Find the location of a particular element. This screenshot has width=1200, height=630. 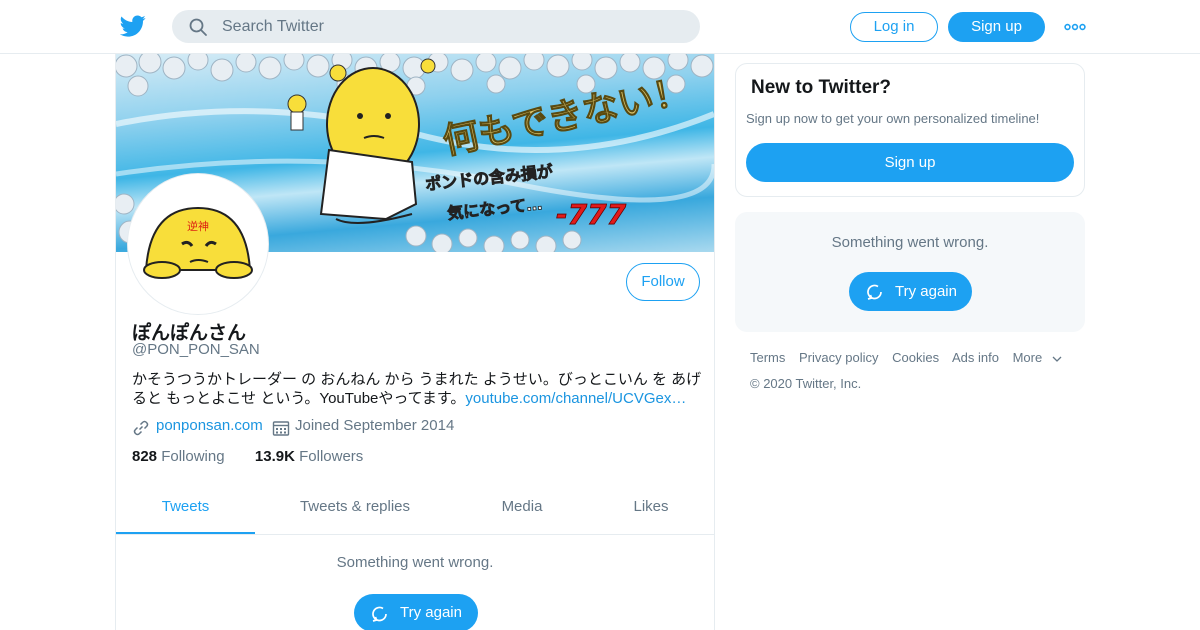

footer-link-ads-info: Ads info is located at coordinates (975, 357).